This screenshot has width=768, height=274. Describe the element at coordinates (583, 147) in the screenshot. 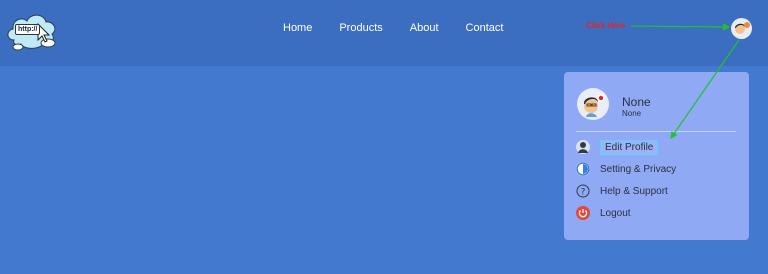

I see `user-icon` at that location.